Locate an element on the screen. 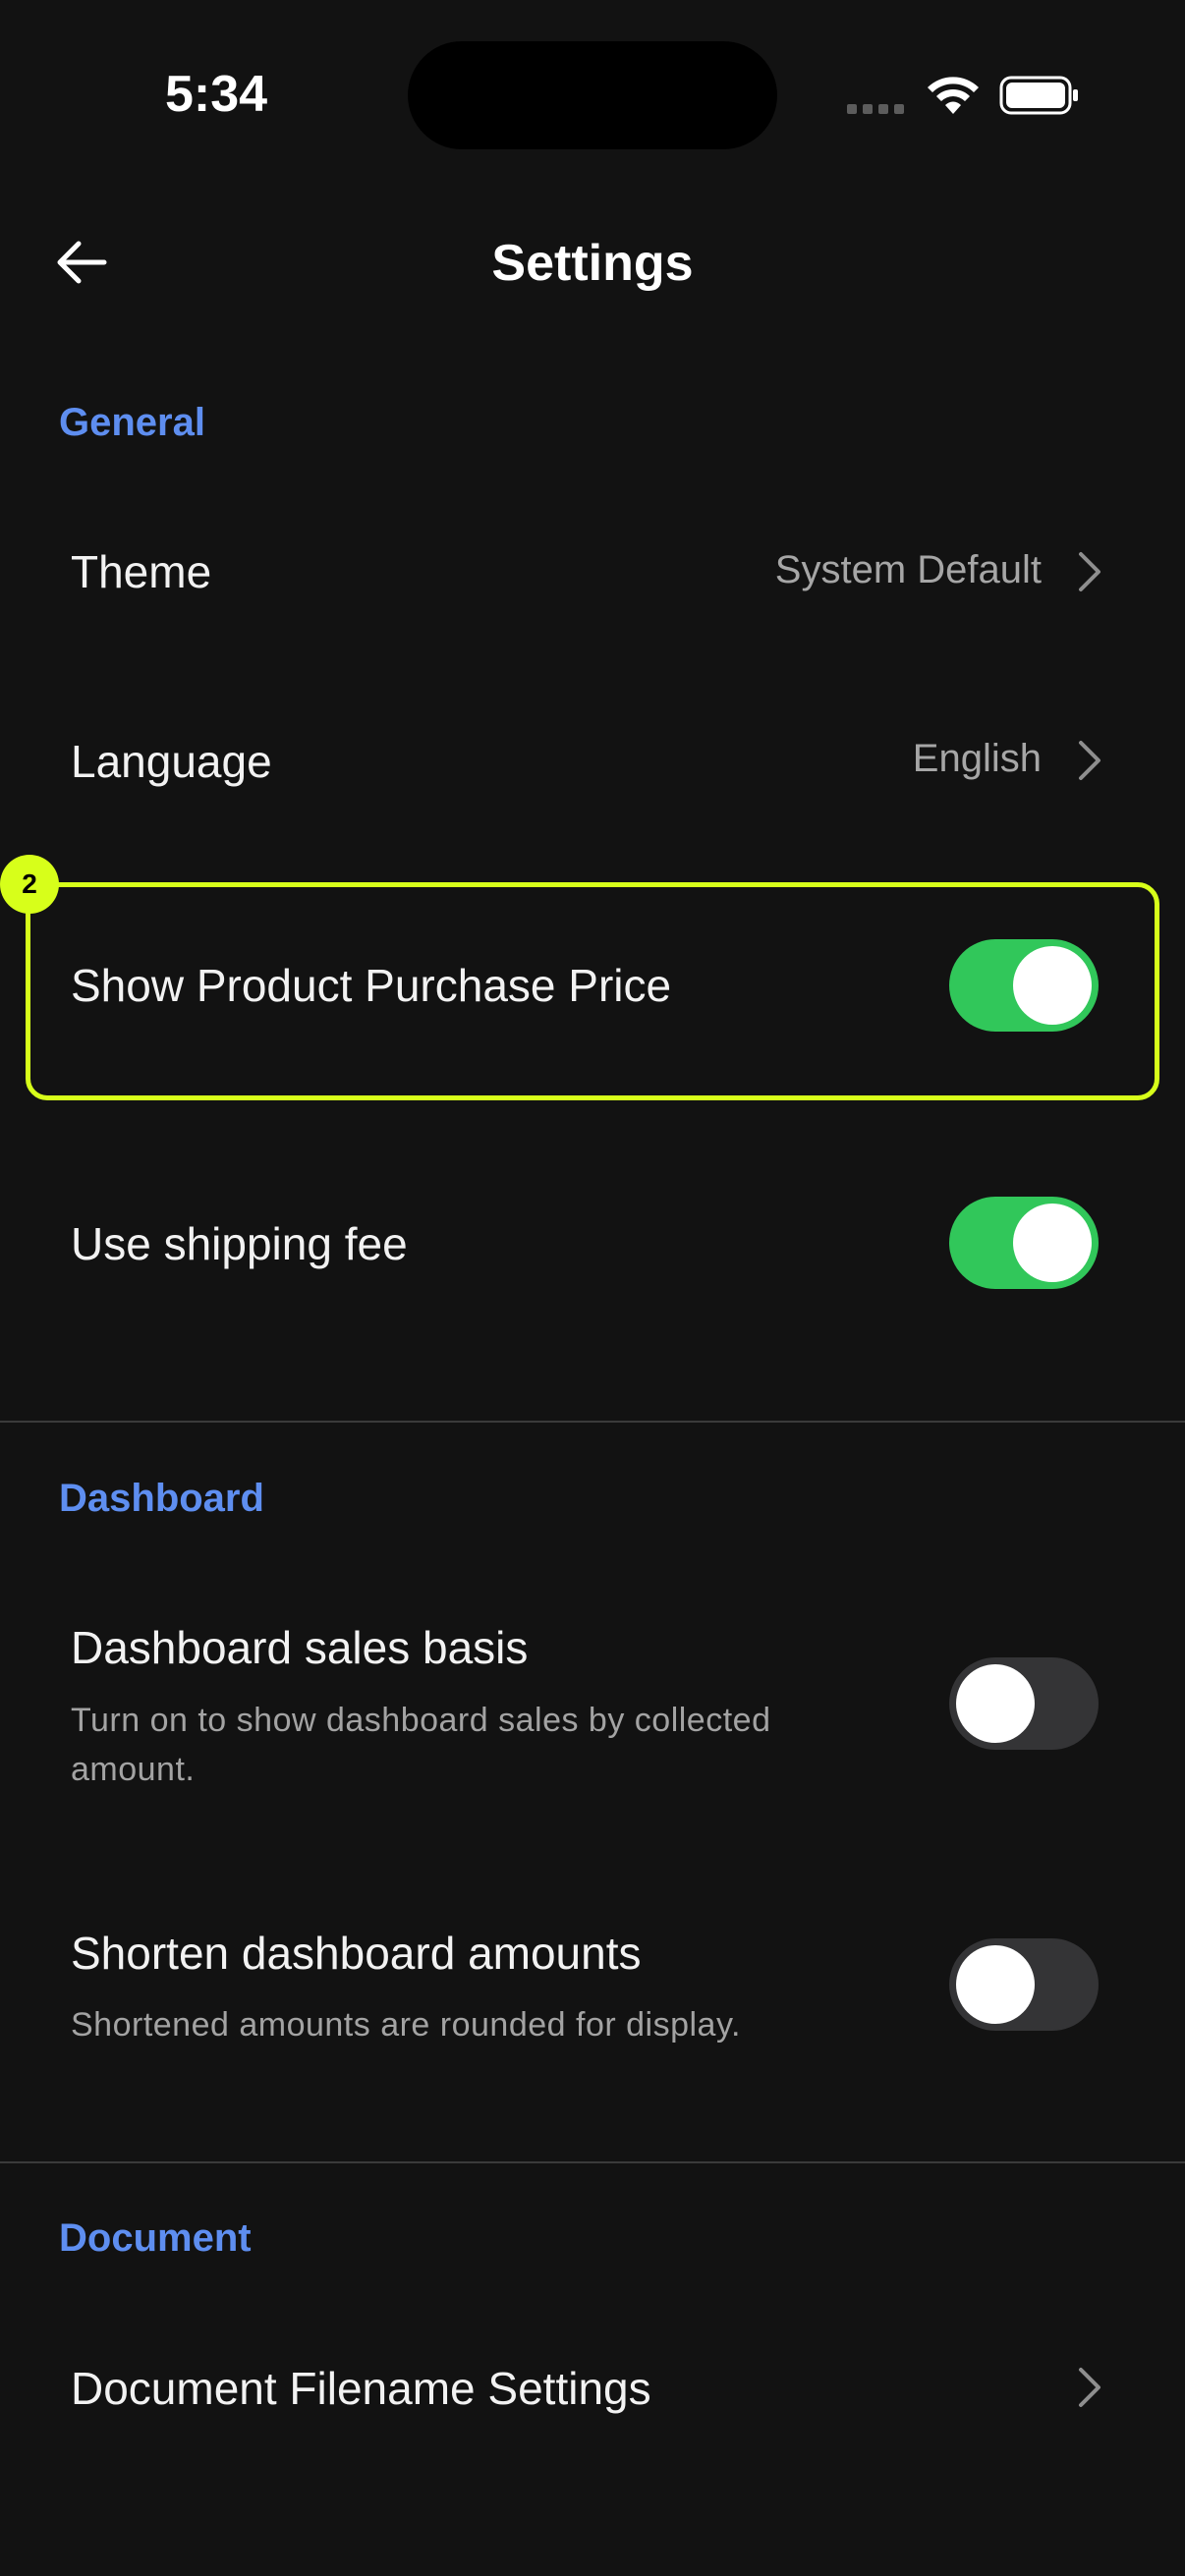 This screenshot has width=1185, height=2576. document-filename-label: Document Filename Settings is located at coordinates (361, 2388).